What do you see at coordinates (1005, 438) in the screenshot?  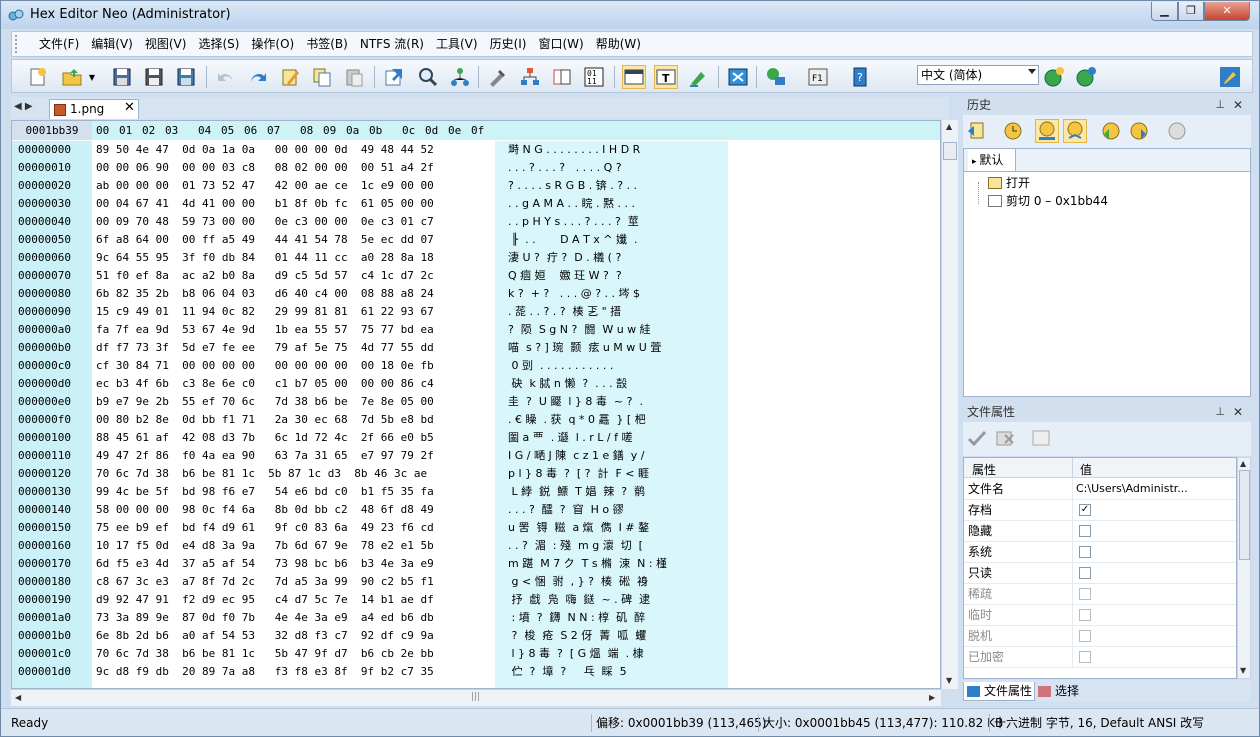 I see `cancel-button` at bounding box center [1005, 438].